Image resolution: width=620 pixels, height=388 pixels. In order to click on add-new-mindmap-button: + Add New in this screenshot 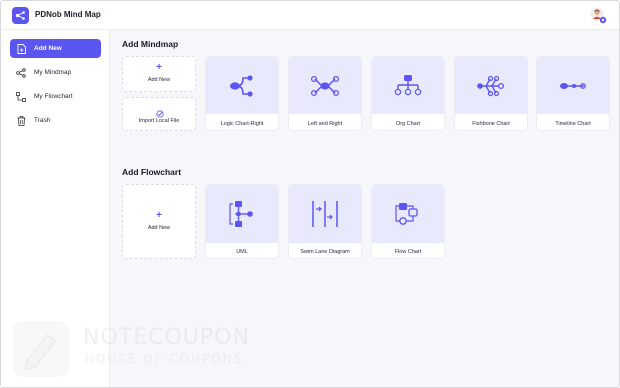, I will do `click(159, 74)`.